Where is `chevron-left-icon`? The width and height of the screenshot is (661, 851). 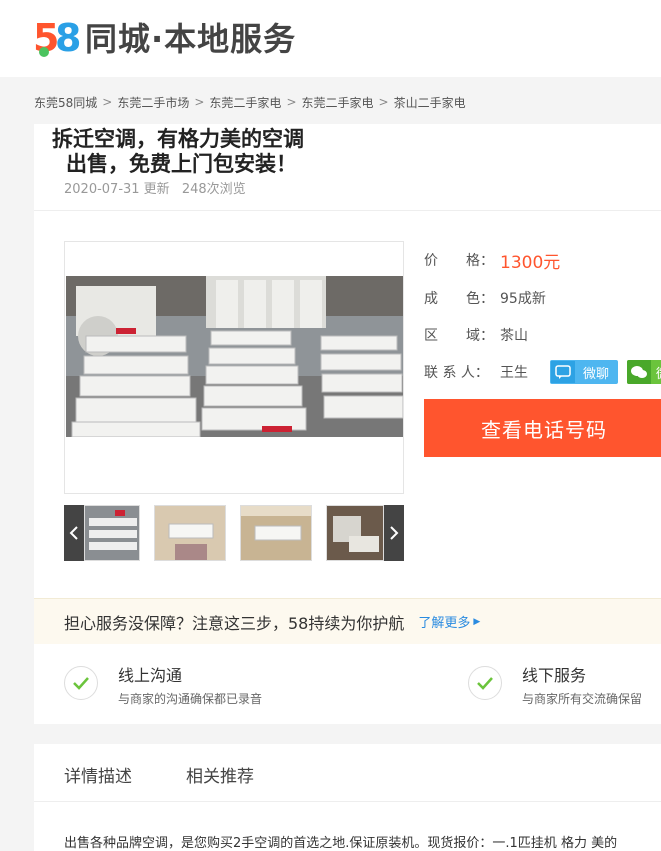
chevron-left-icon is located at coordinates (73, 533).